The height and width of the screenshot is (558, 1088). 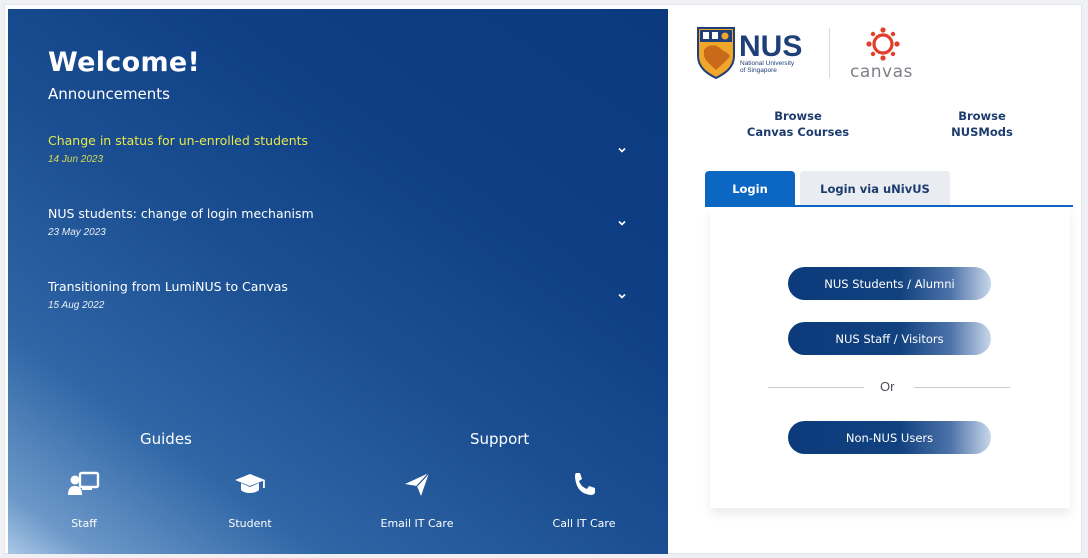 I want to click on guide-student-link: Student, so click(x=250, y=500).